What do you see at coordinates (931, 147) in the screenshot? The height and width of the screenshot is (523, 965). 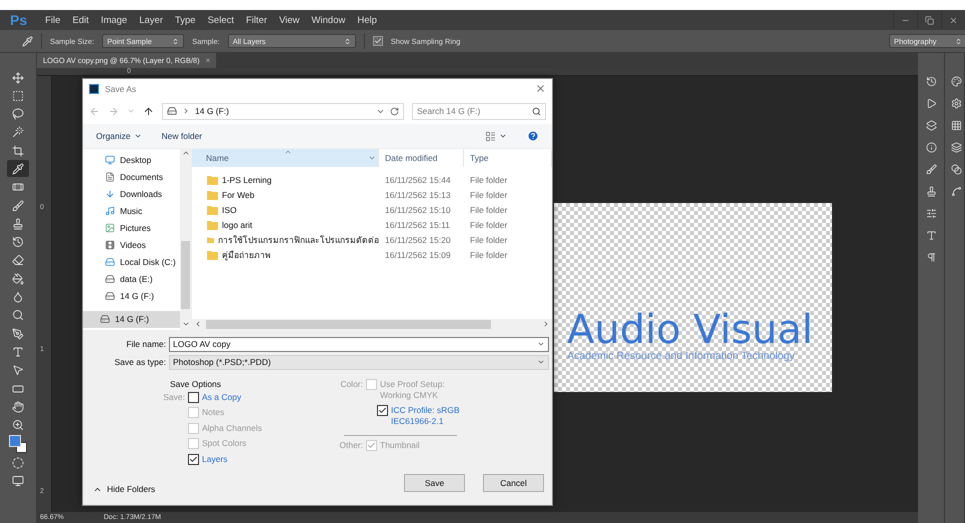 I see `info-icon` at bounding box center [931, 147].